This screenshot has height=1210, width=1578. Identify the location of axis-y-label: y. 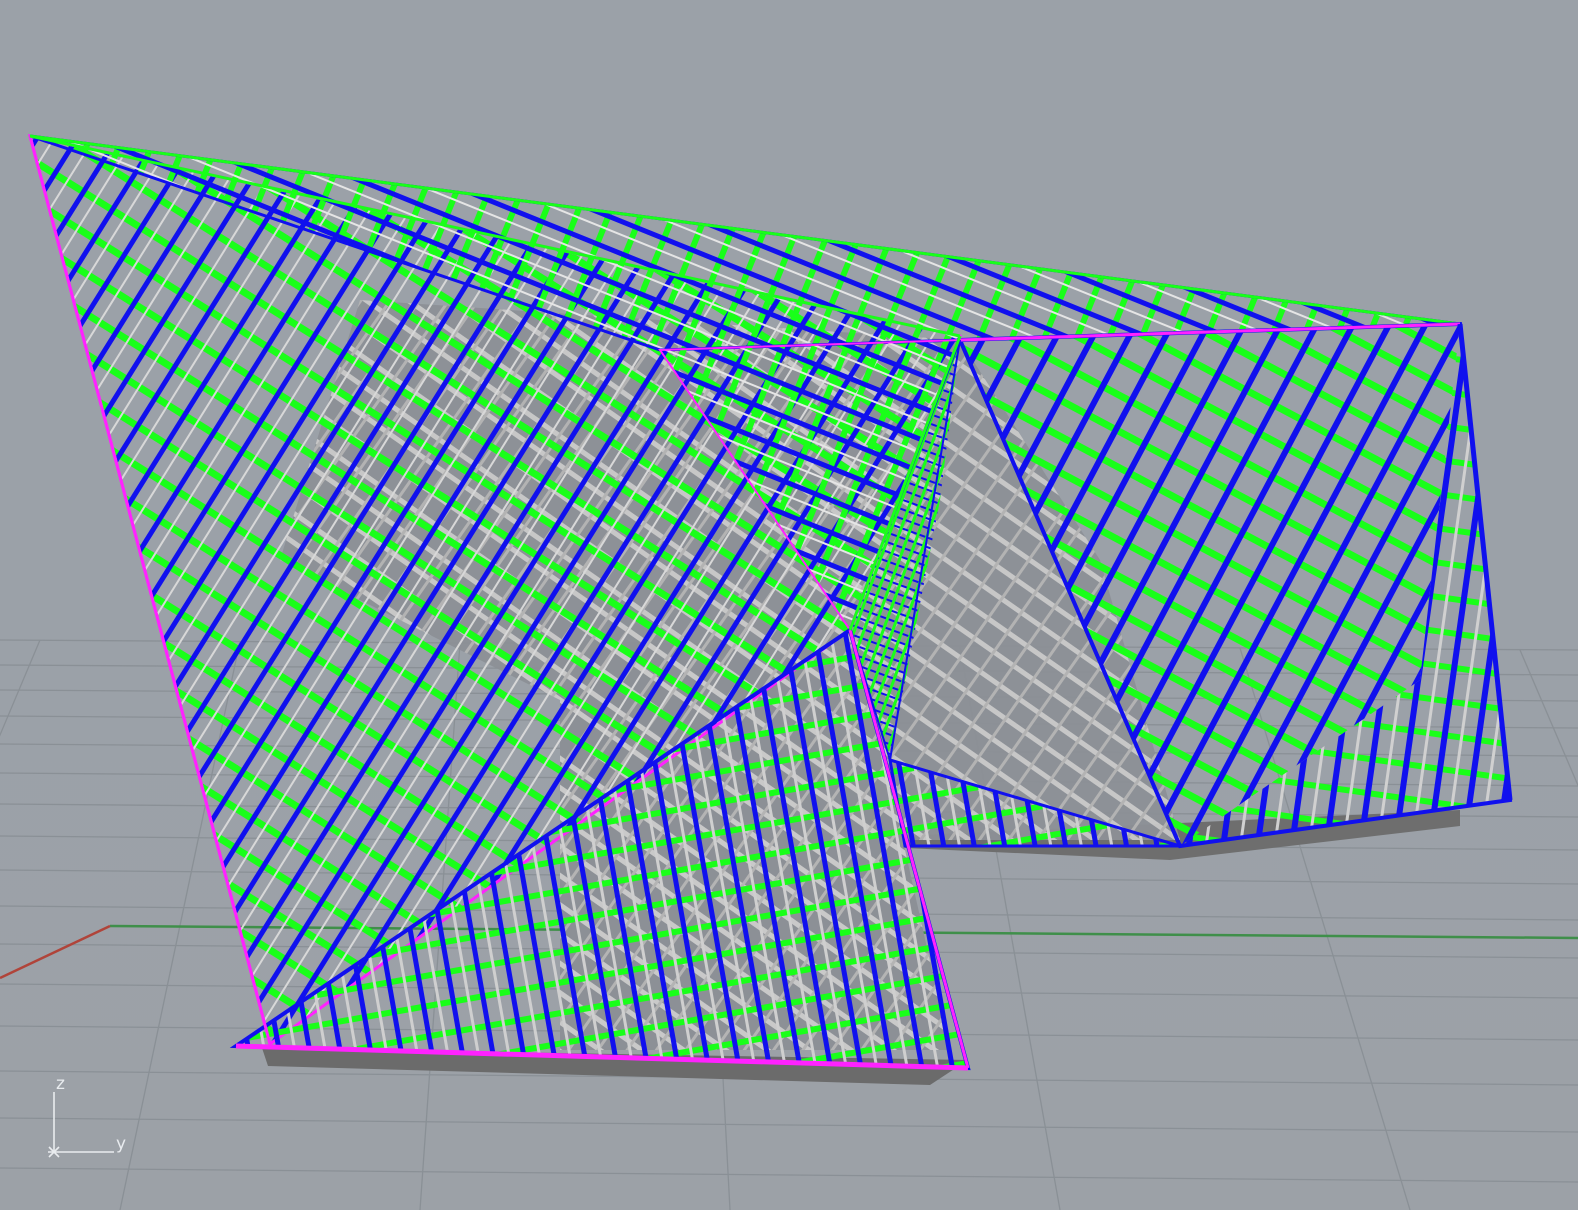
(121, 1144).